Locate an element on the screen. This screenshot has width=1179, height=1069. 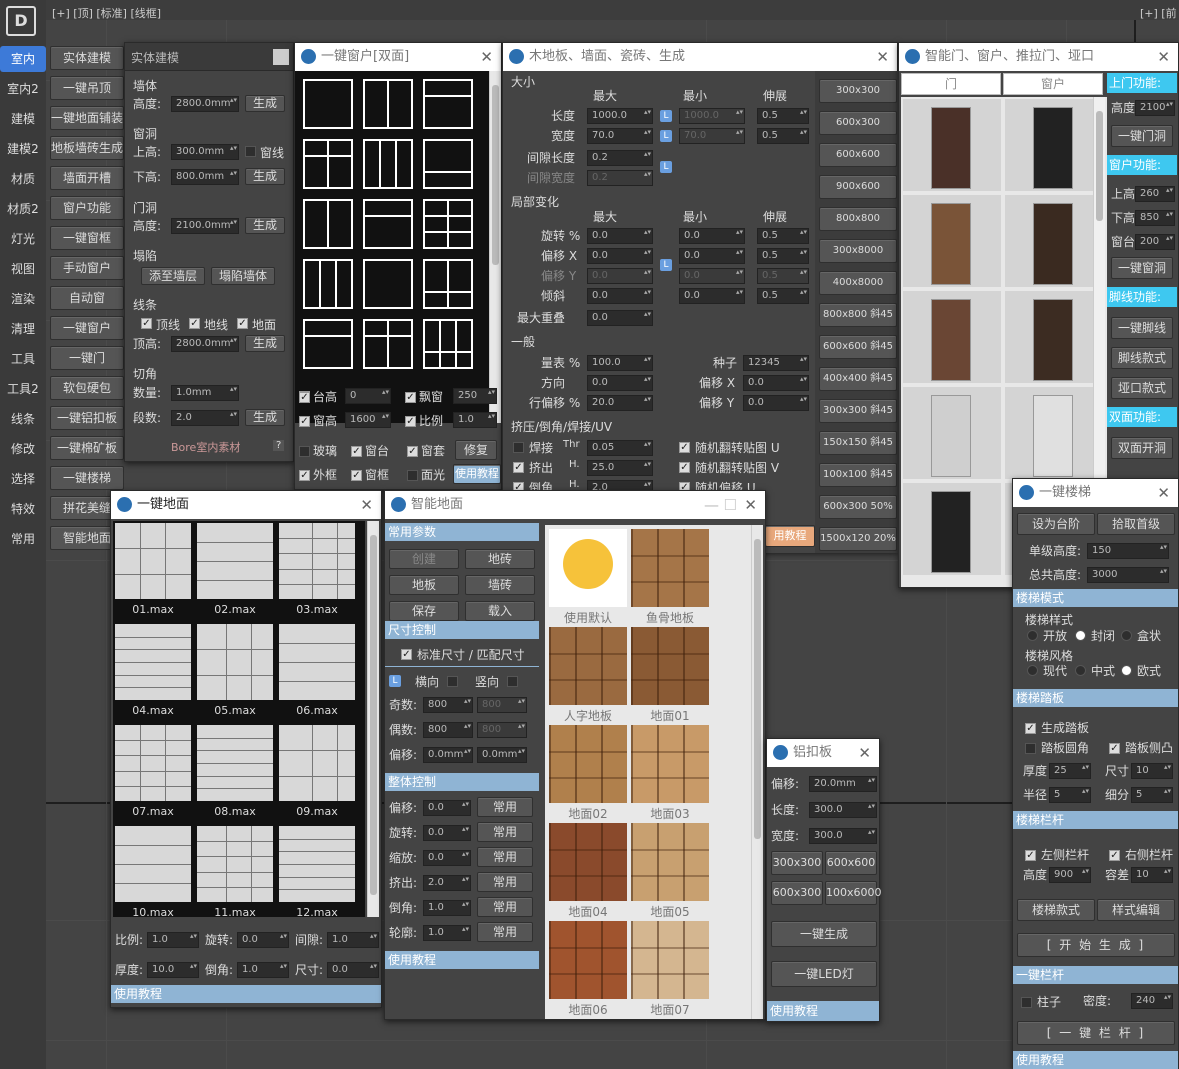
size-preset-button: 400x400 斜45 is located at coordinates (858, 379).